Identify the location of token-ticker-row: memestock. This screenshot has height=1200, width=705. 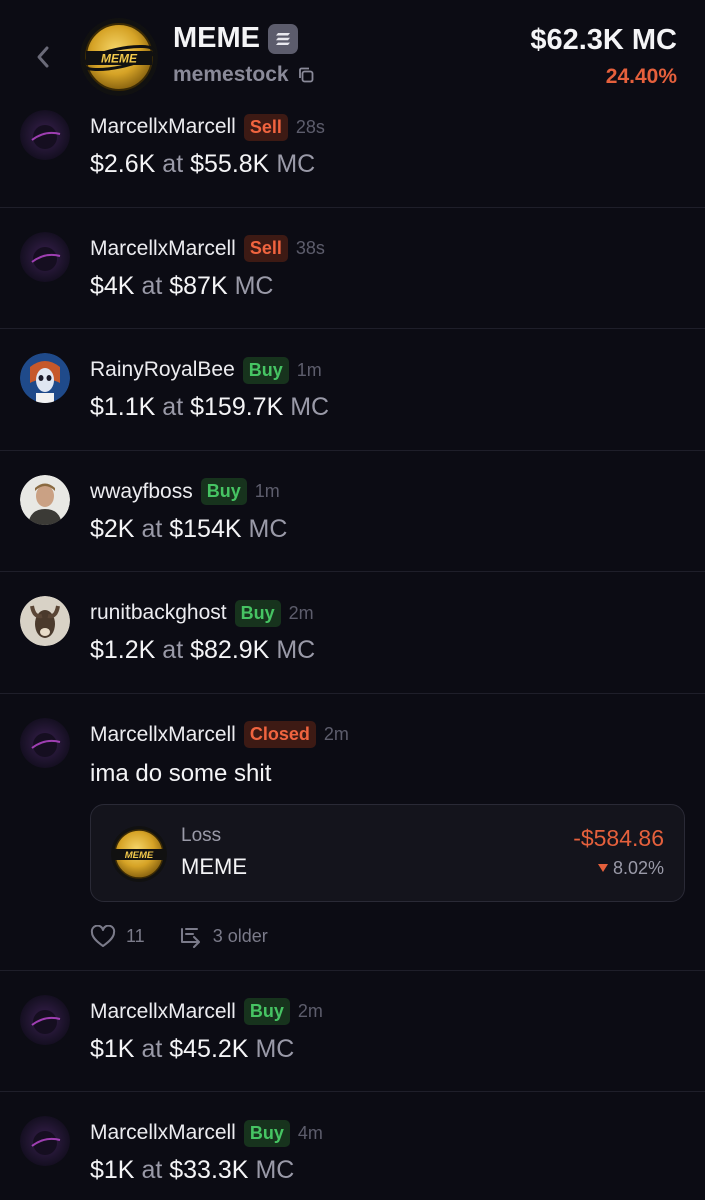
(244, 75).